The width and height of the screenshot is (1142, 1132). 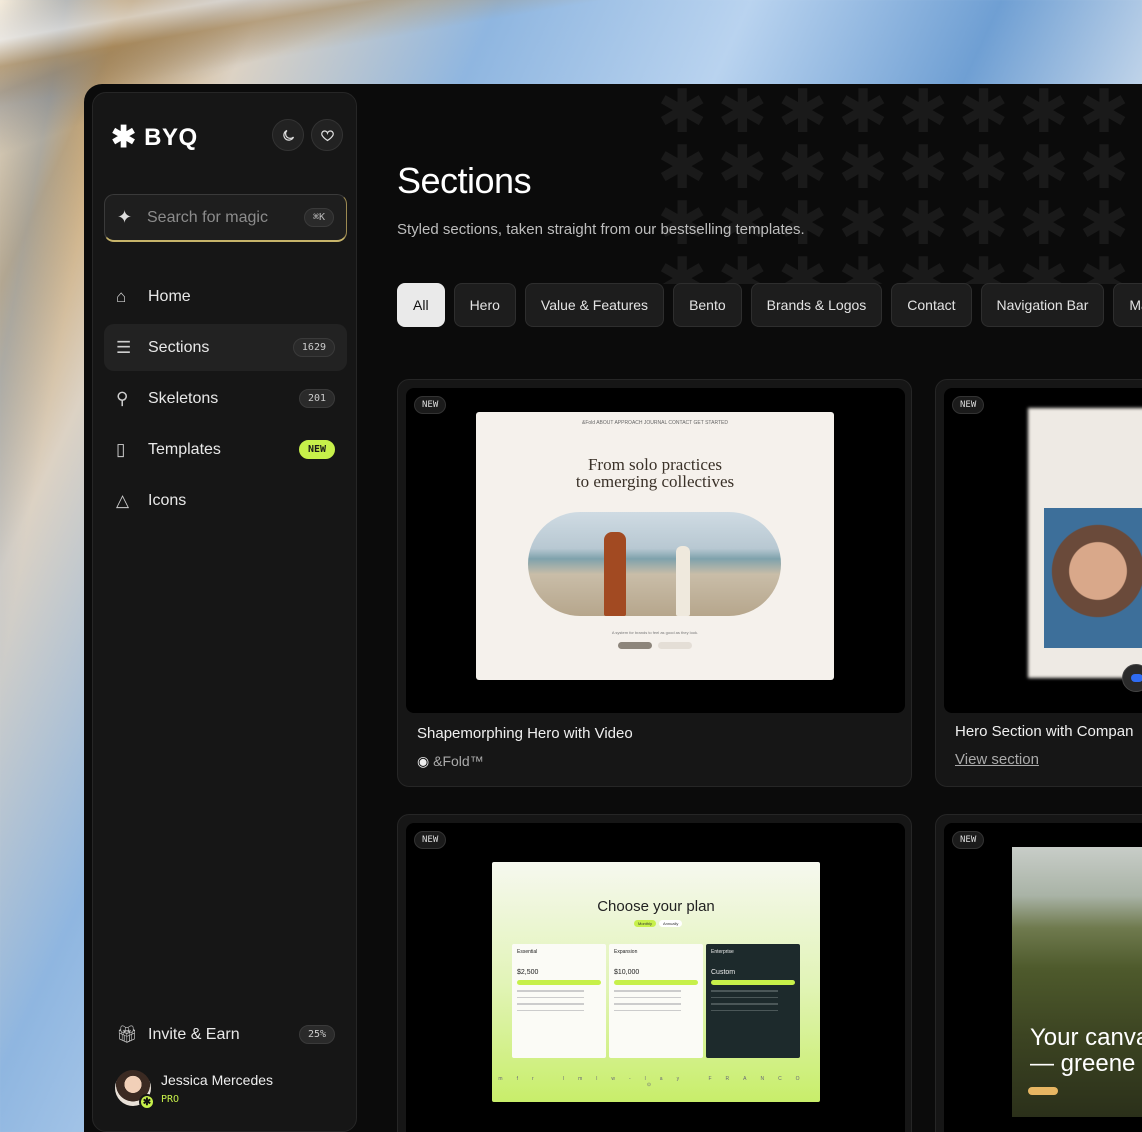 What do you see at coordinates (1043, 1091) in the screenshot?
I see `preview-button` at bounding box center [1043, 1091].